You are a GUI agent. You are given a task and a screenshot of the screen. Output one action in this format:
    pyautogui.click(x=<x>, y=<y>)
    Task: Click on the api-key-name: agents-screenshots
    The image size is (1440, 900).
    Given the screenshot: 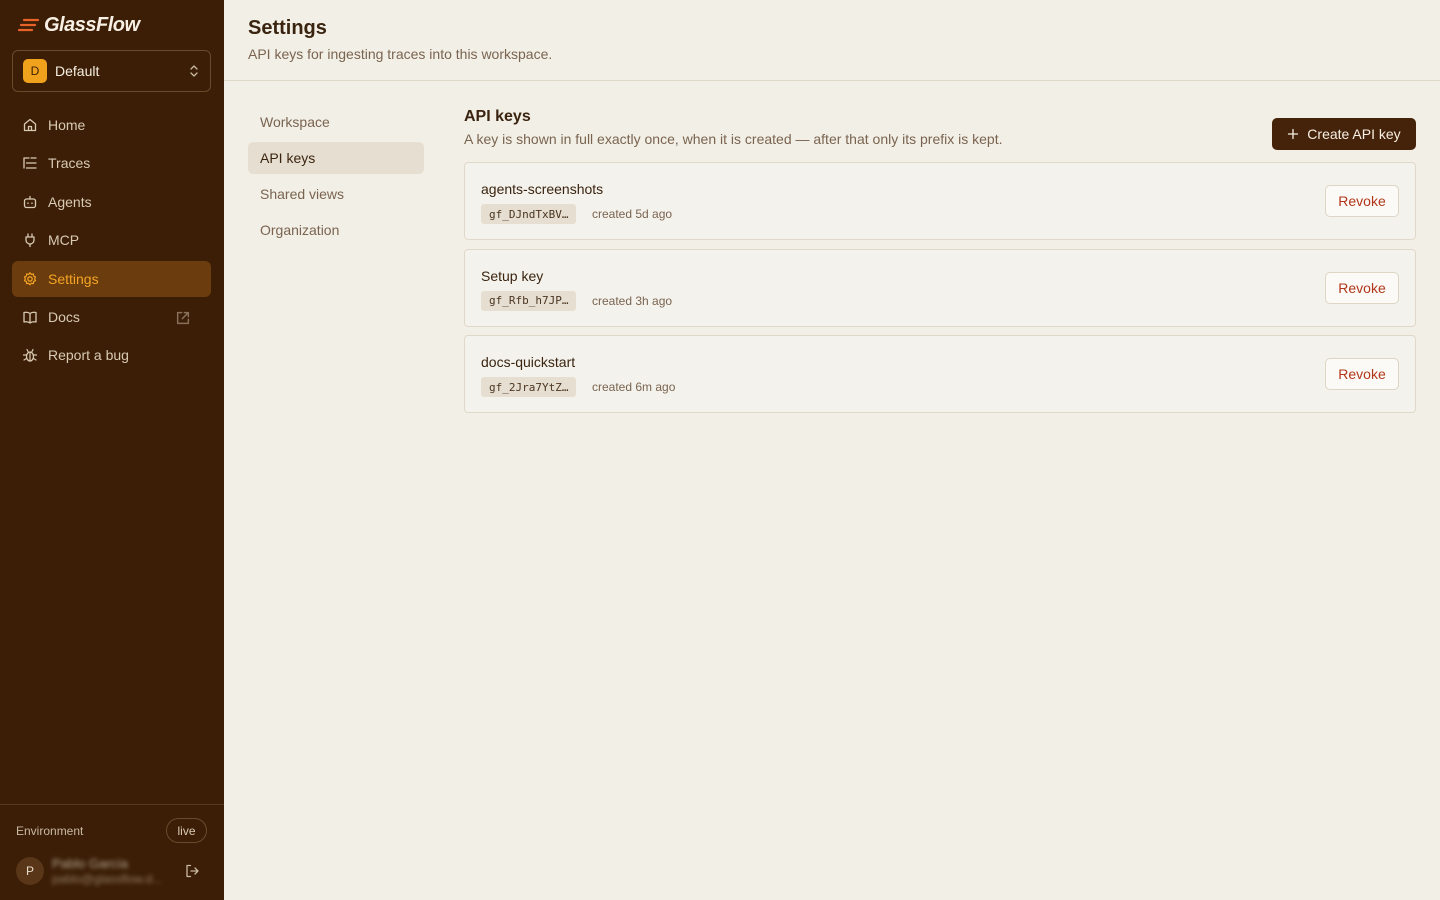 What is the action you would take?
    pyautogui.click(x=542, y=189)
    